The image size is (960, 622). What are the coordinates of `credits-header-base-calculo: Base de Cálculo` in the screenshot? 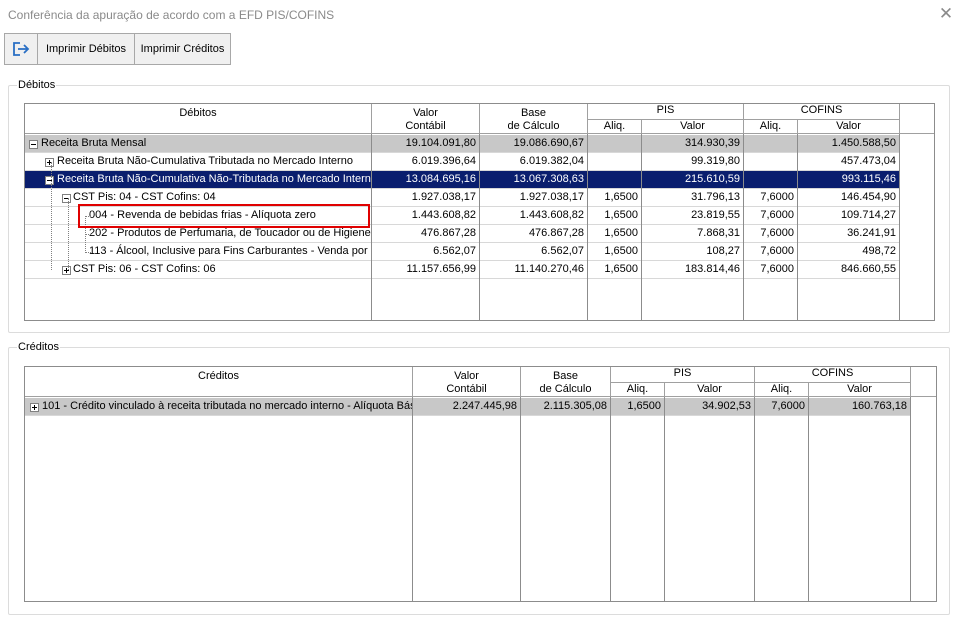 It's located at (566, 382).